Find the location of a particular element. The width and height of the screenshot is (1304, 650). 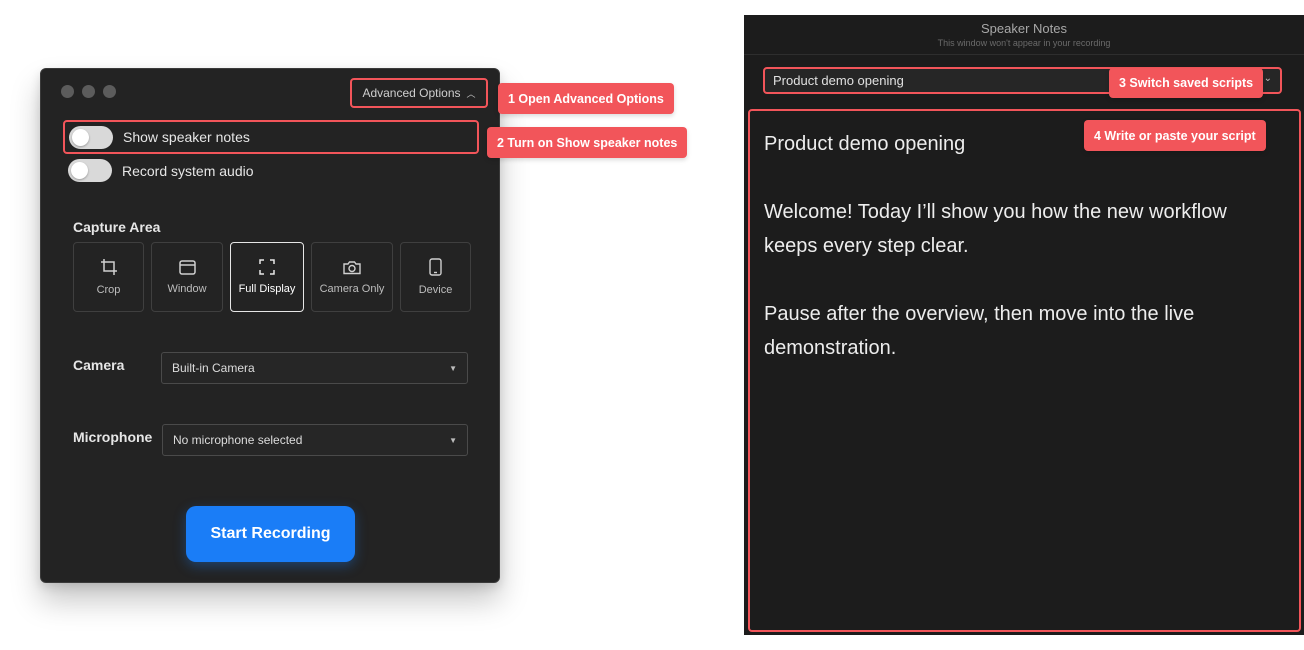

microphone-select: No microphone selected ▼ is located at coordinates (315, 440).